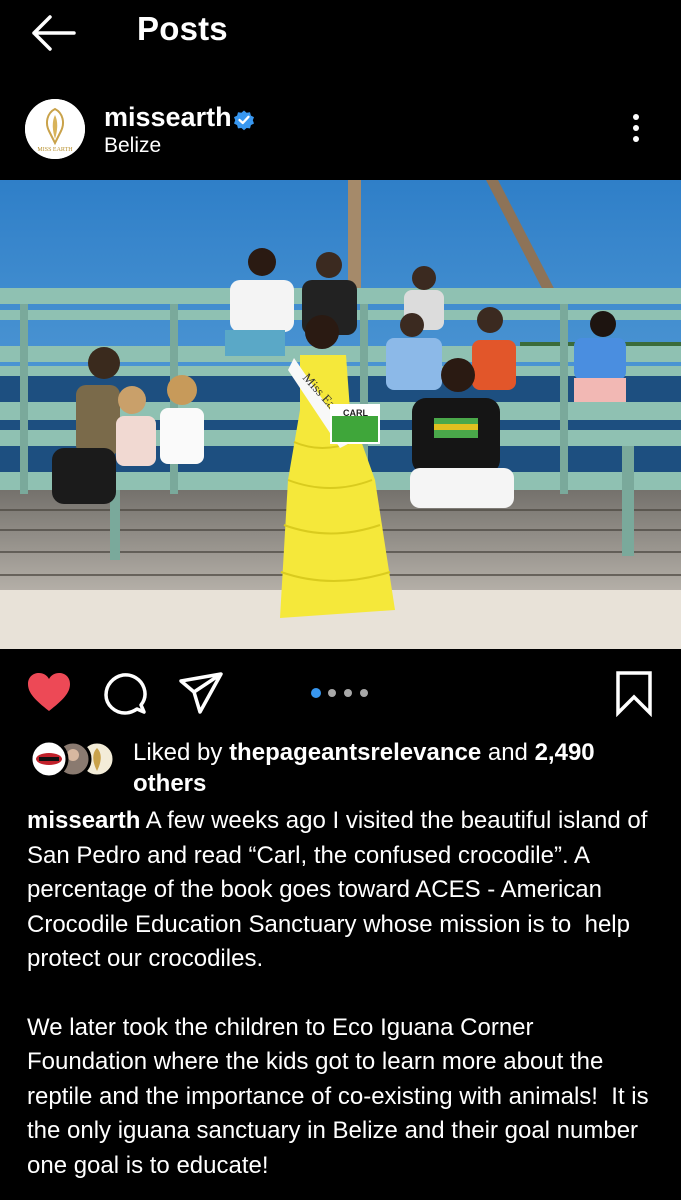 The image size is (681, 1200). I want to click on likes-others: others, so click(169, 783).